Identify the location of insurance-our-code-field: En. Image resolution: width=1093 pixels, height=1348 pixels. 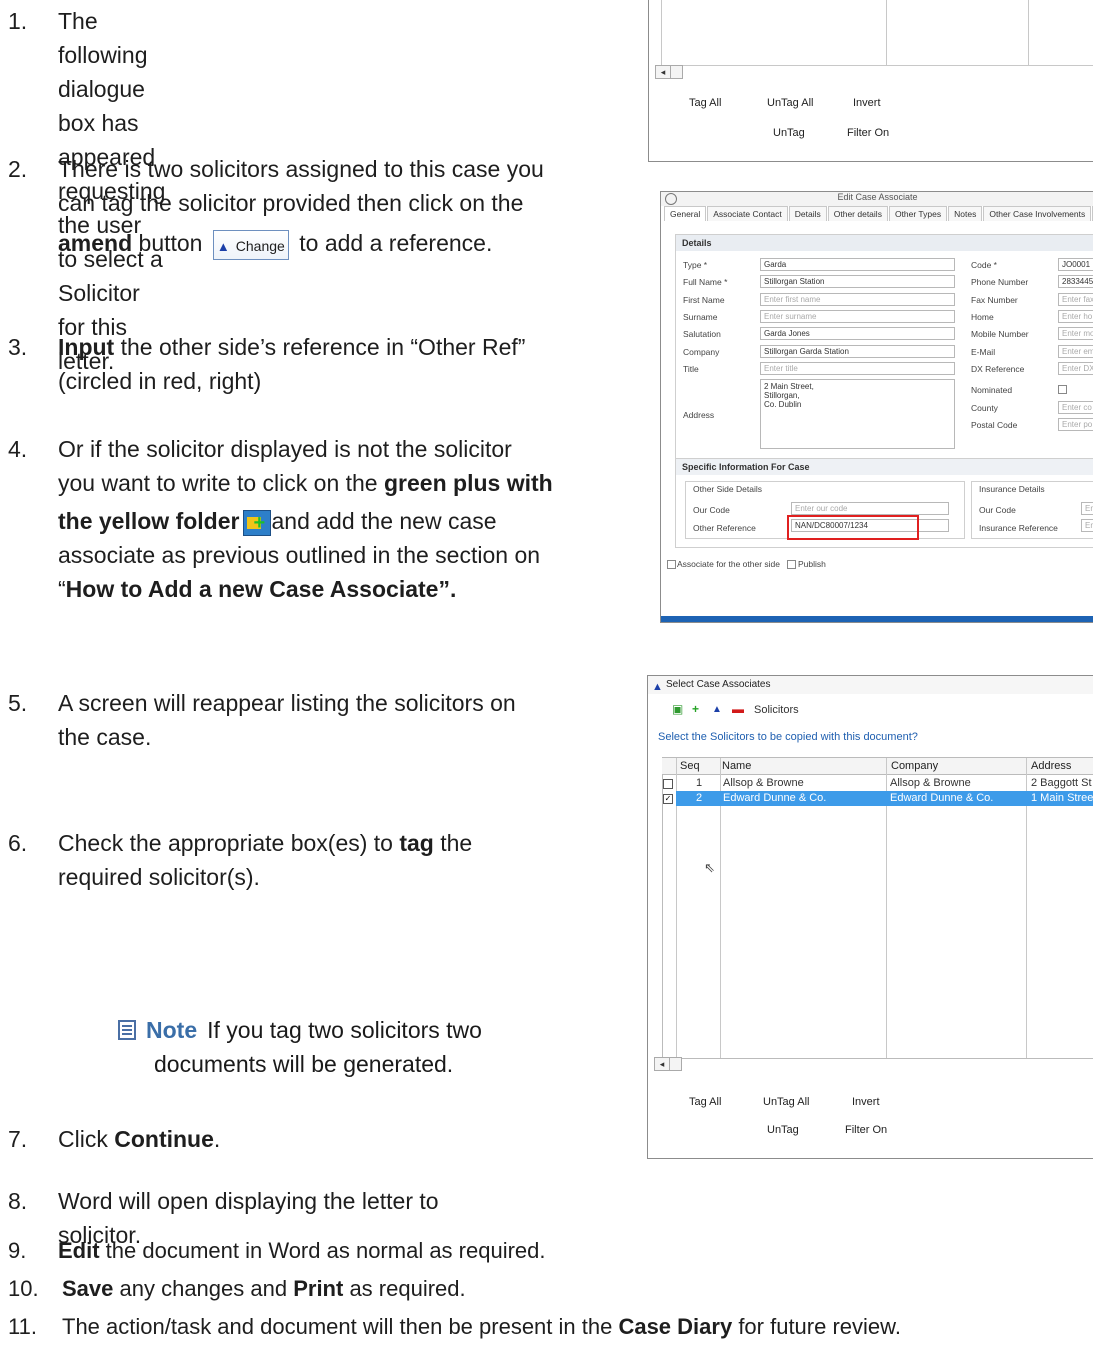
(1087, 508).